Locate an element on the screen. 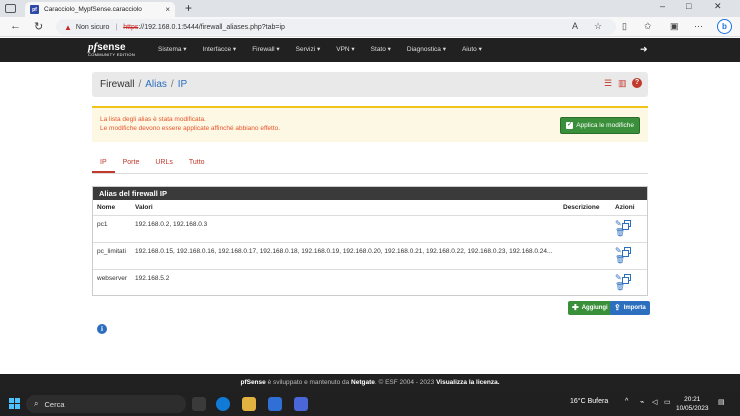  column-header-values: Valori is located at coordinates (345, 208).